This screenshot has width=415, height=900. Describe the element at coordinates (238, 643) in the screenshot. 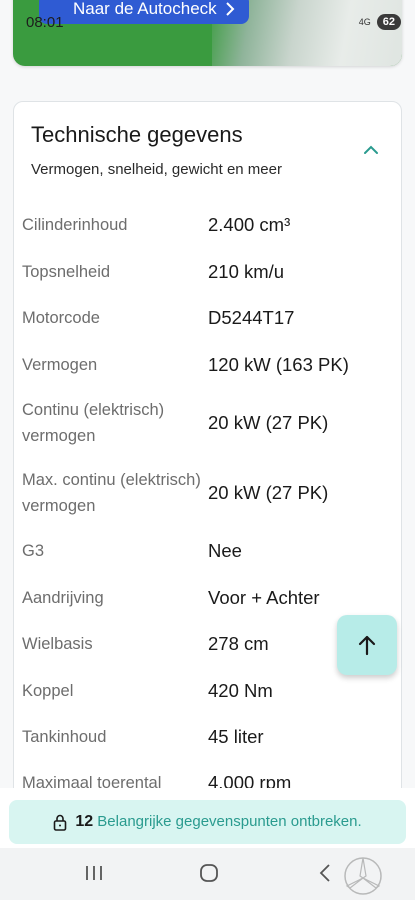

I see `spec-value: 278 cm` at that location.